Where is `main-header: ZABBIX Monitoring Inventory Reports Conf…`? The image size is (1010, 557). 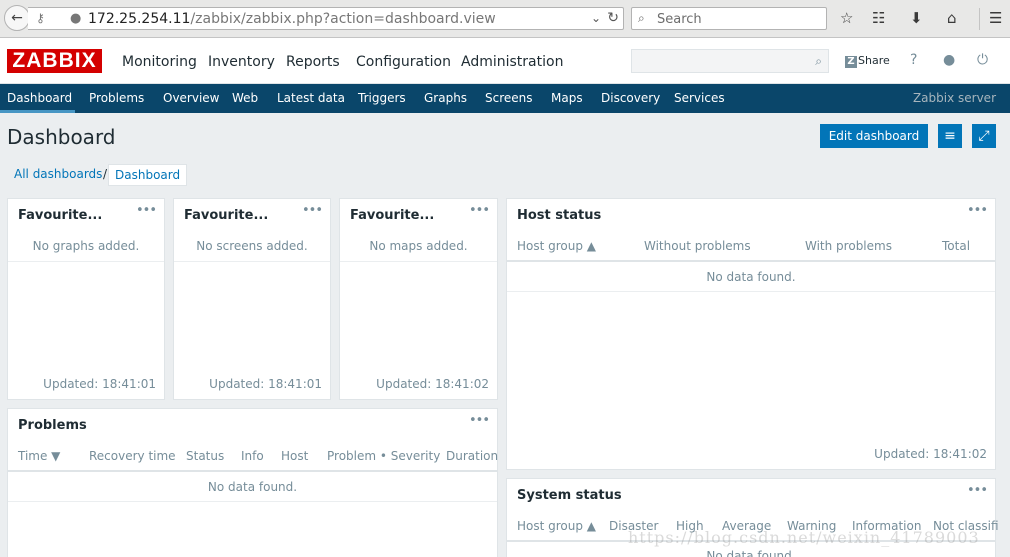 main-header: ZABBIX Monitoring Inventory Reports Conf… is located at coordinates (505, 61).